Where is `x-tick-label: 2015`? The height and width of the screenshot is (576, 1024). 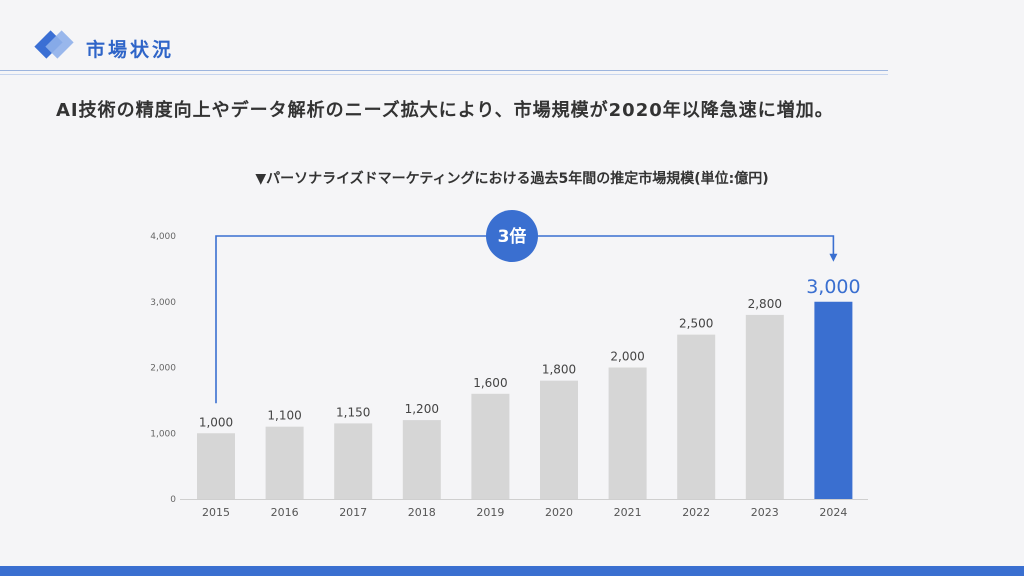
x-tick-label: 2015 is located at coordinates (216, 512).